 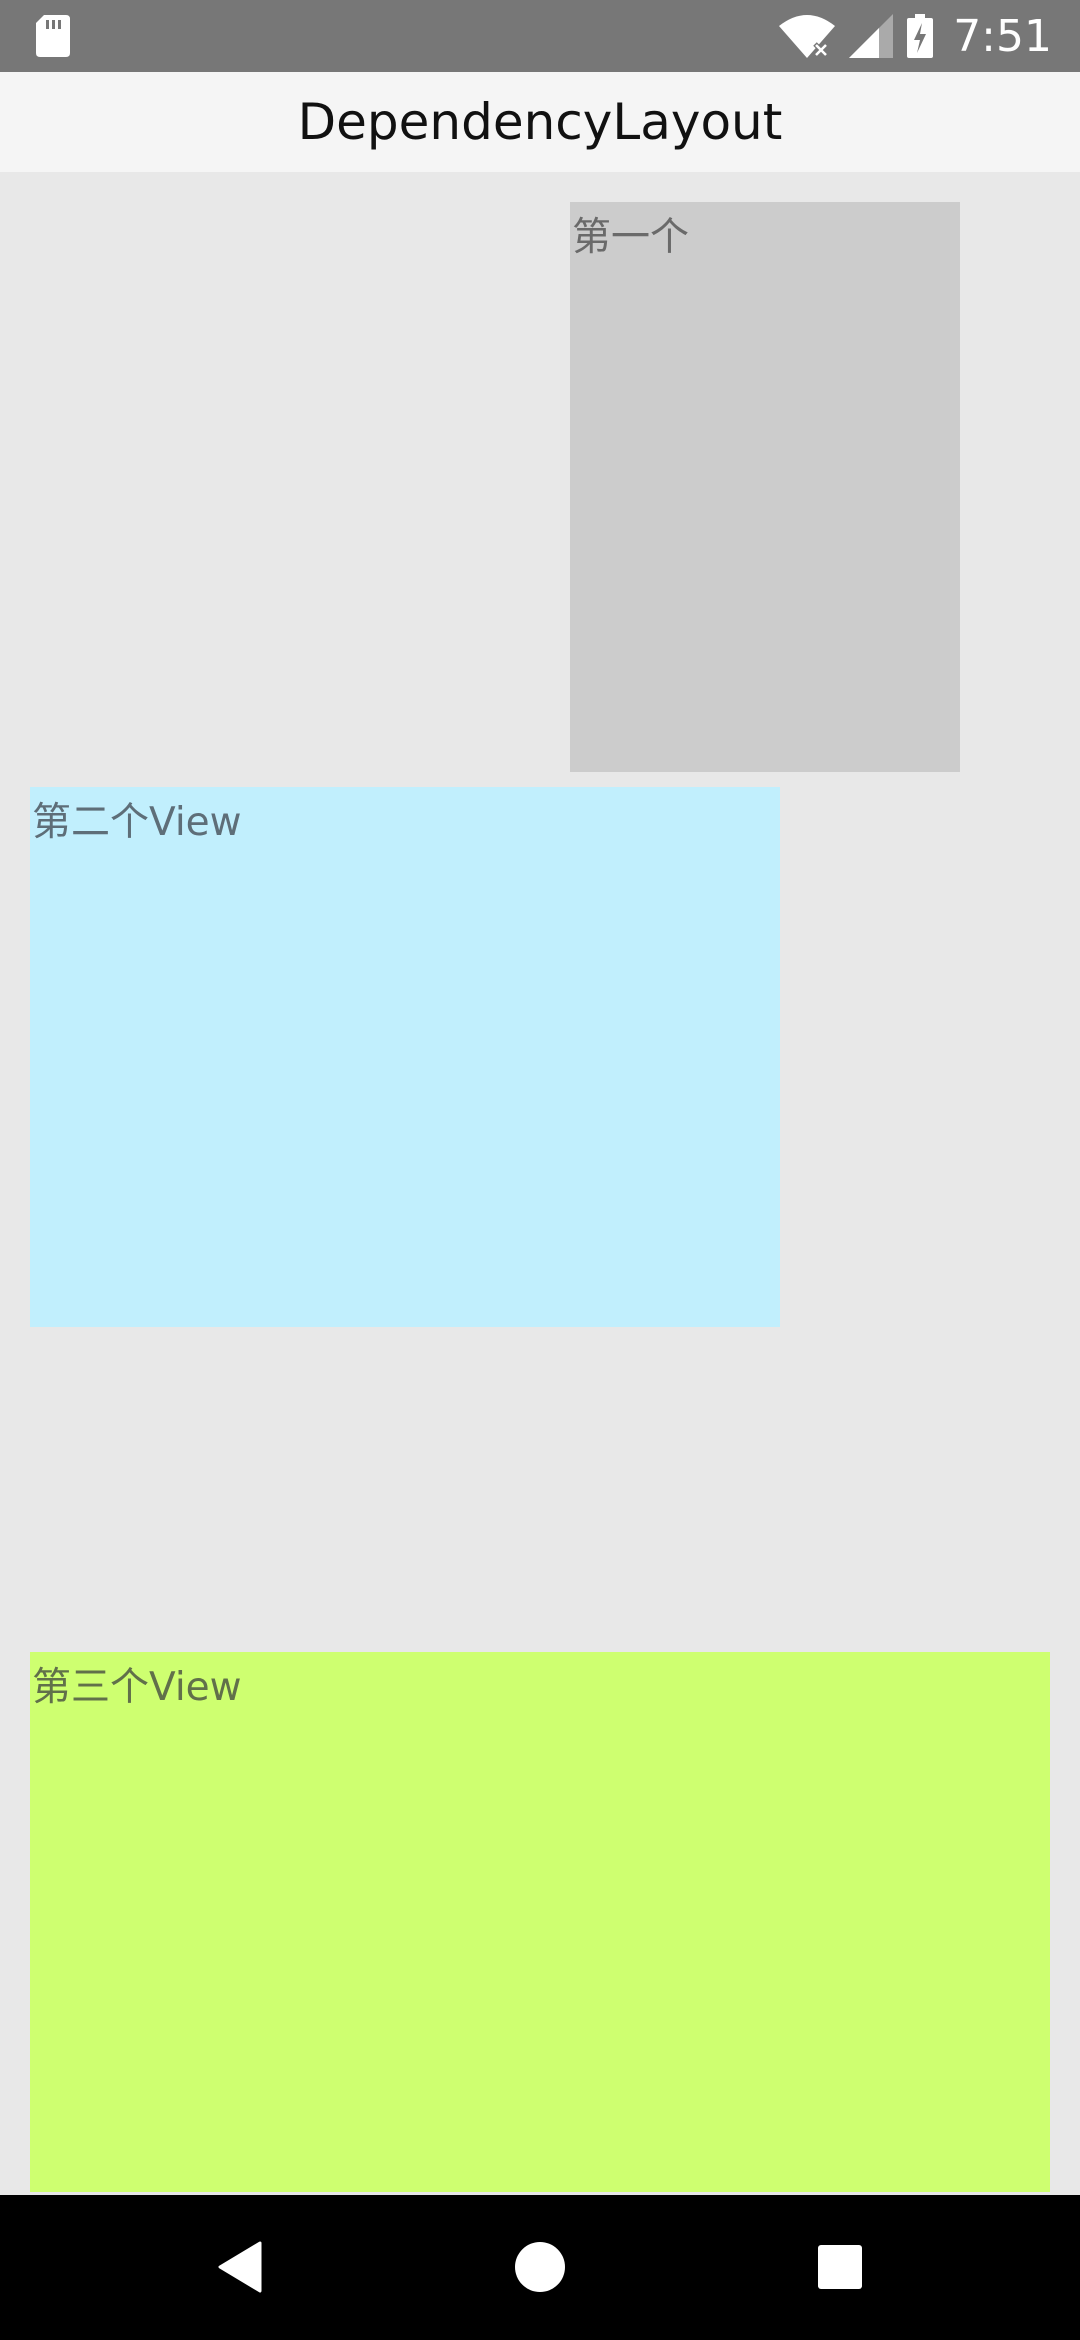 What do you see at coordinates (807, 36) in the screenshot?
I see `wifi-off-icon` at bounding box center [807, 36].